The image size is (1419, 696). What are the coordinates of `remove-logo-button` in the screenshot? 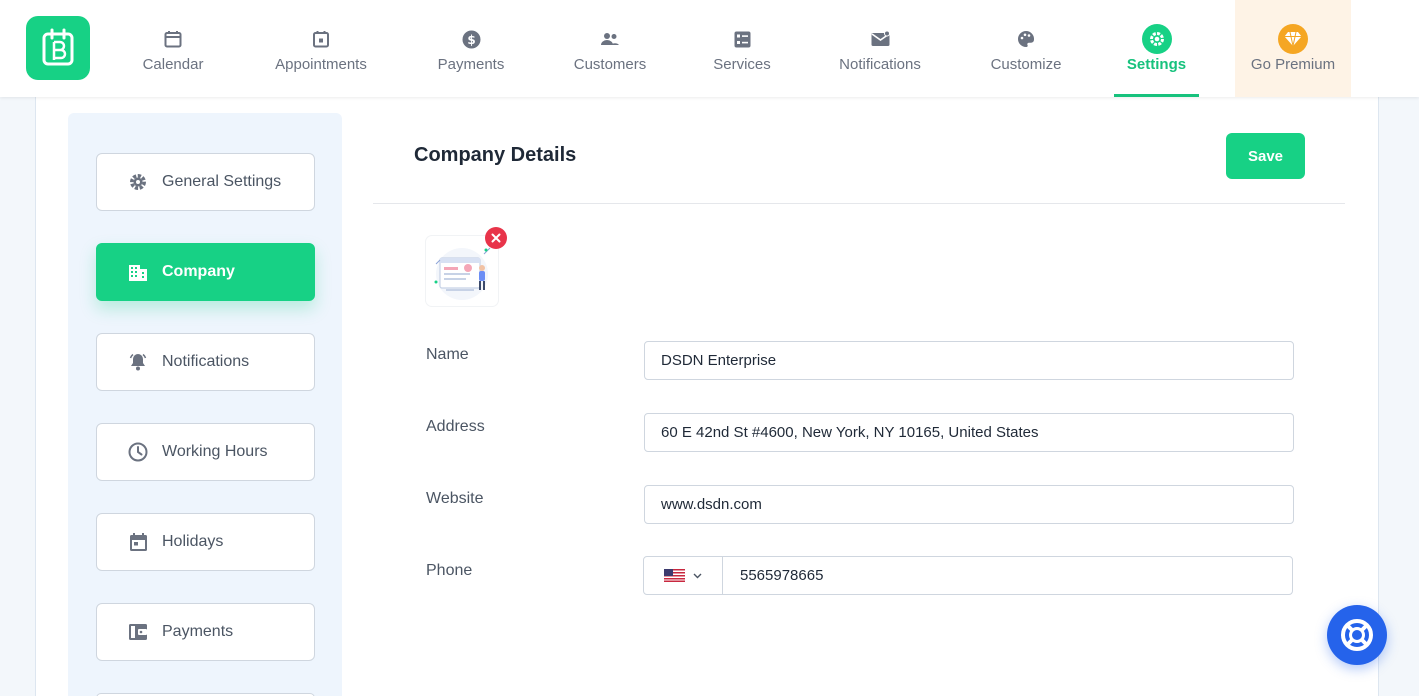 It's located at (496, 238).